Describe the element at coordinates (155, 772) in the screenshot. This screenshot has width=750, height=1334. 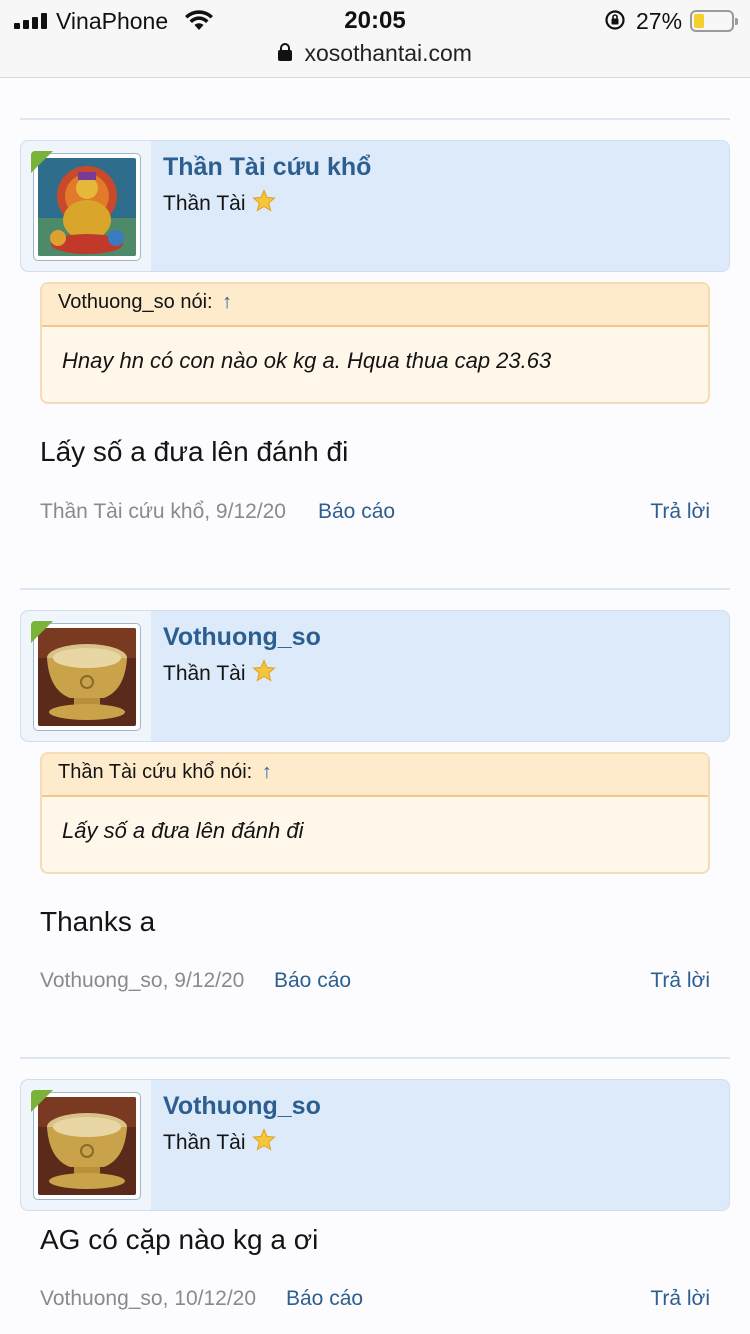
I see `quote-author: Thần Tài cứu khổ nói:` at that location.